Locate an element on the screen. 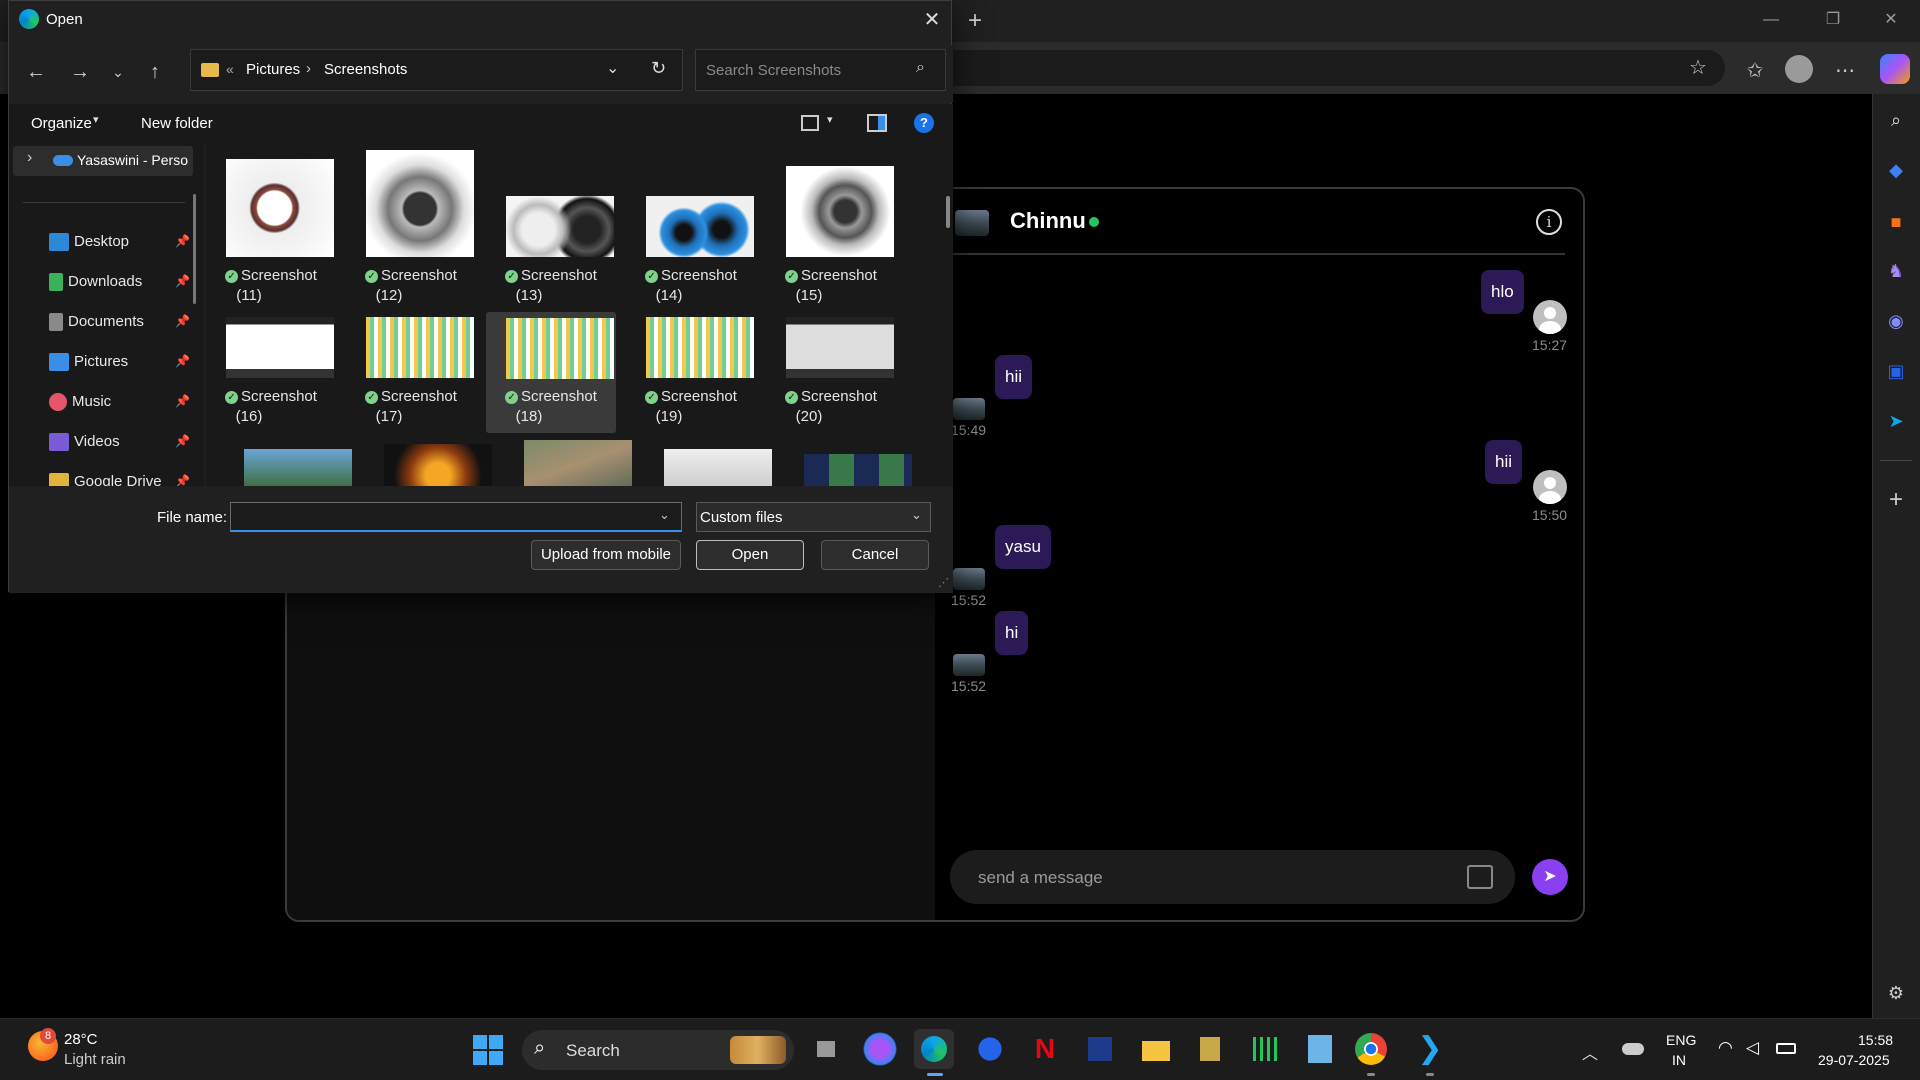 Image resolution: width=1920 pixels, height=1080 pixels. filename-dropdown-icon: ⌄ is located at coordinates (664, 515).